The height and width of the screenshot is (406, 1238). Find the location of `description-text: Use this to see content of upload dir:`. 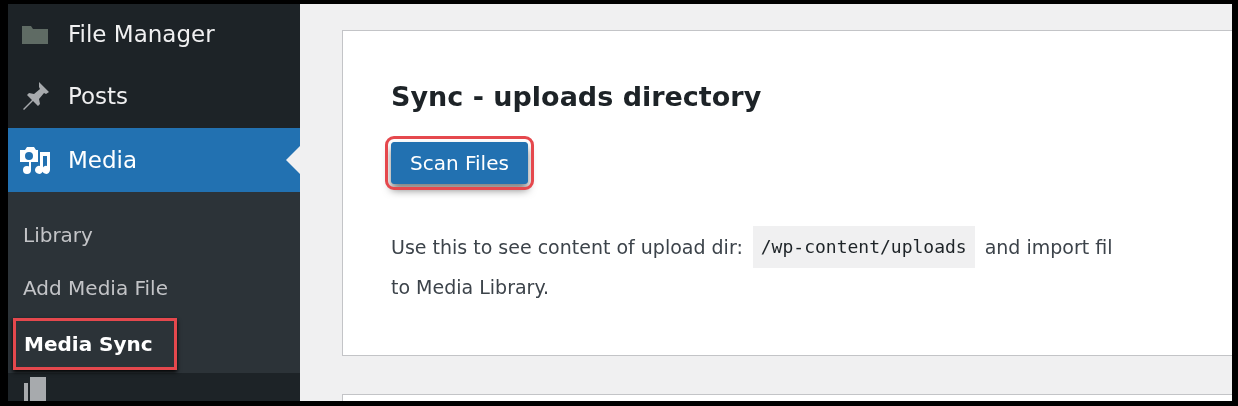

description-text: Use this to see content of upload dir: is located at coordinates (567, 247).